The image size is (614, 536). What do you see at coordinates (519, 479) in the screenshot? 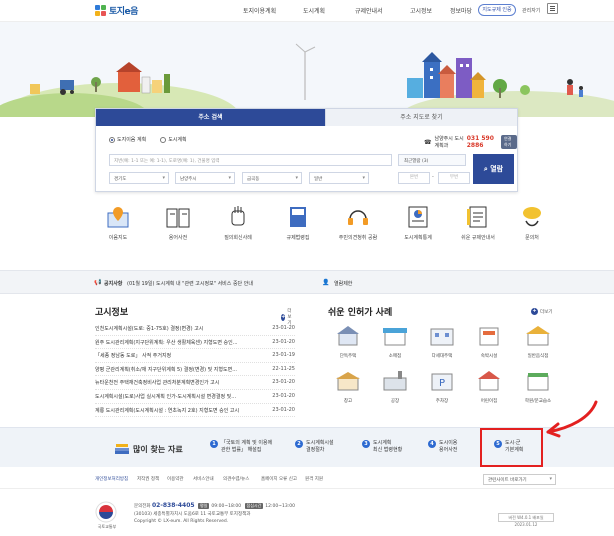
I see `related-sites-select: 관련사이트 바로가기` at bounding box center [519, 479].